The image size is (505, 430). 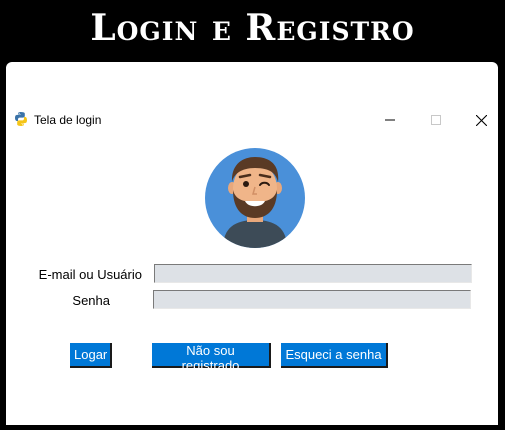 What do you see at coordinates (90, 274) in the screenshot?
I see `user-label: E-mail ou Usuário` at bounding box center [90, 274].